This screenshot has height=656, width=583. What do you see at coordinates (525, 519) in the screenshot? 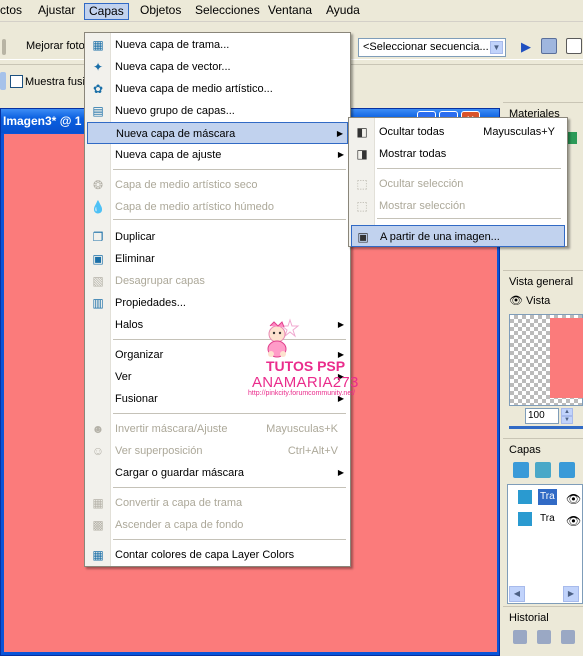
I see `raster-layer-icon` at bounding box center [525, 519].